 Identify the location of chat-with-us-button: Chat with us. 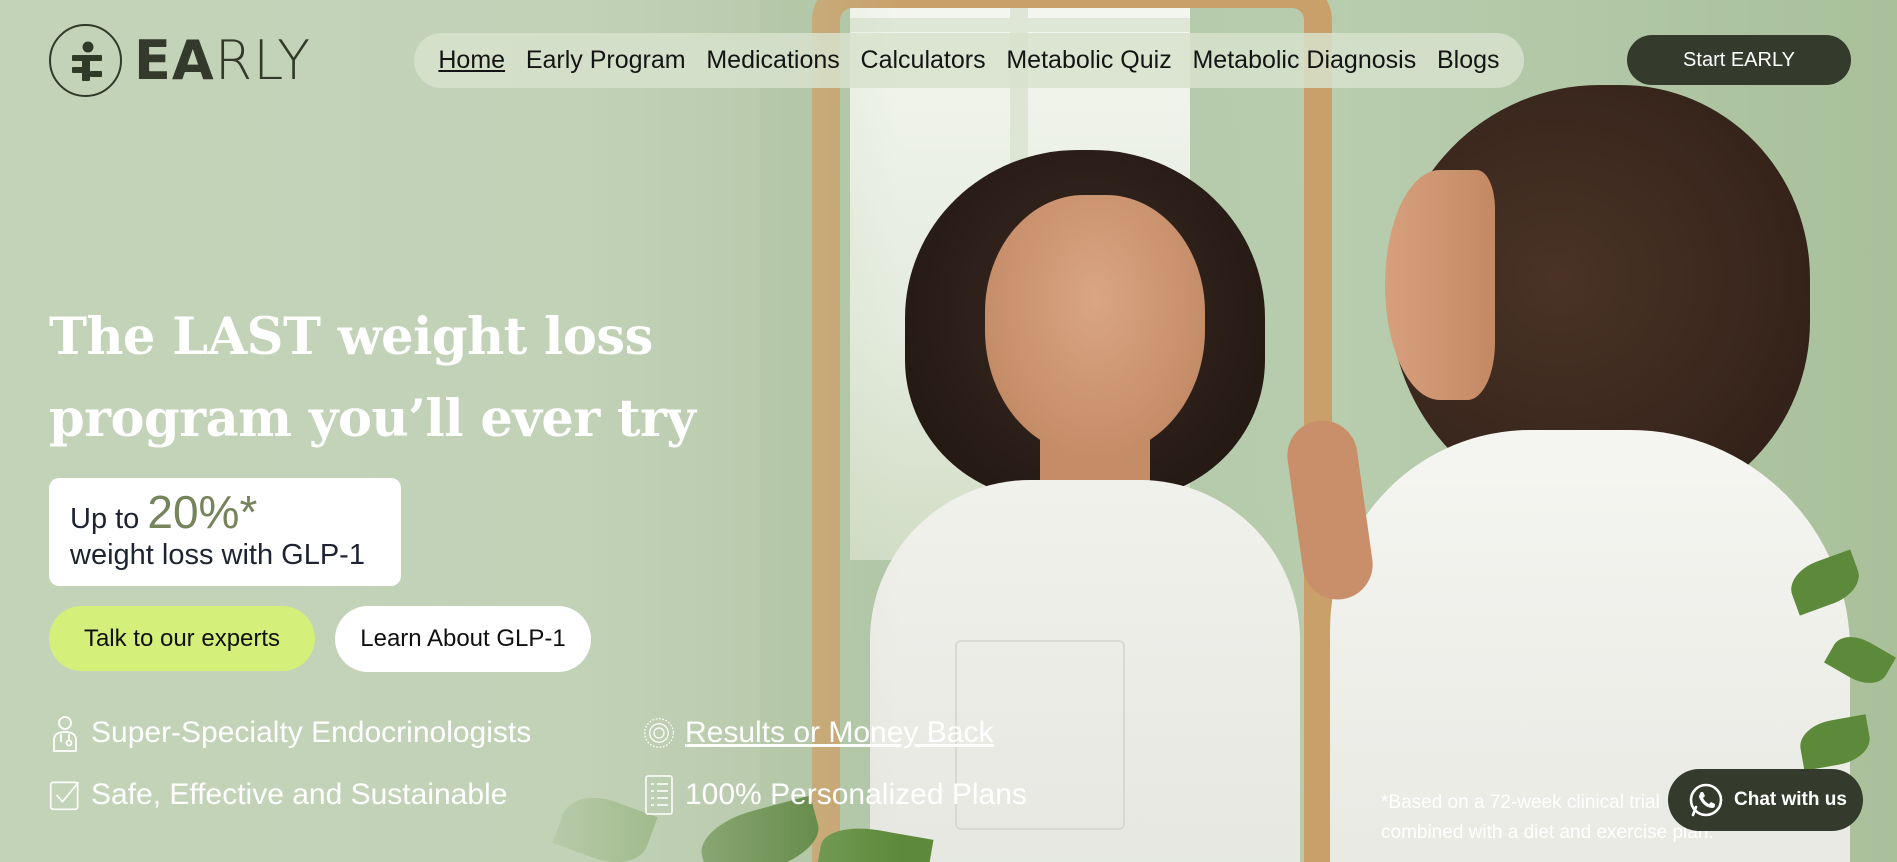
(1765, 800).